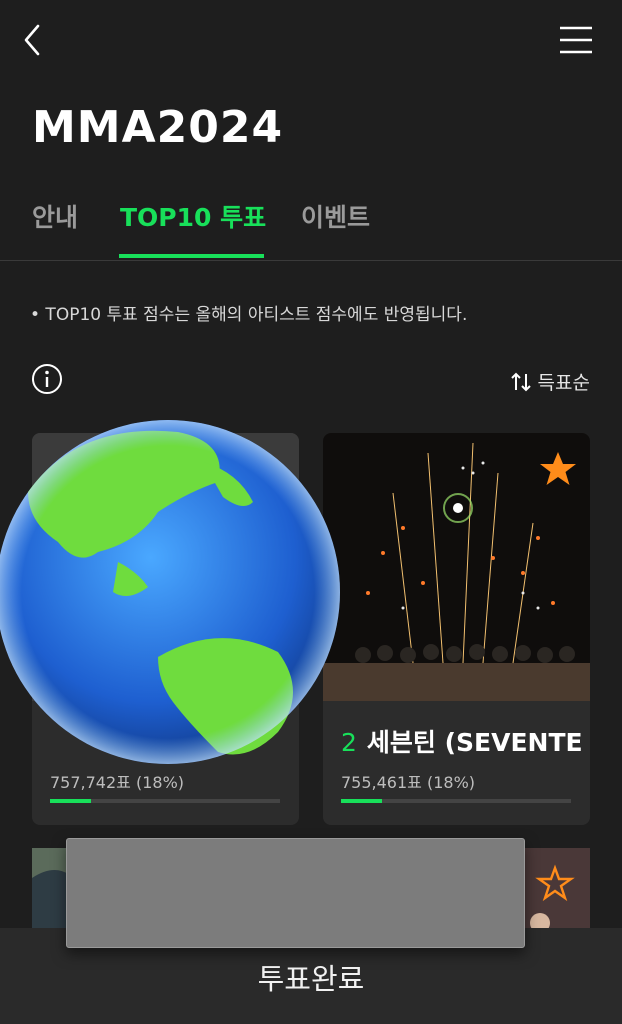 The width and height of the screenshot is (622, 1024). Describe the element at coordinates (32, 40) in the screenshot. I see `back-arrow-icon` at that location.